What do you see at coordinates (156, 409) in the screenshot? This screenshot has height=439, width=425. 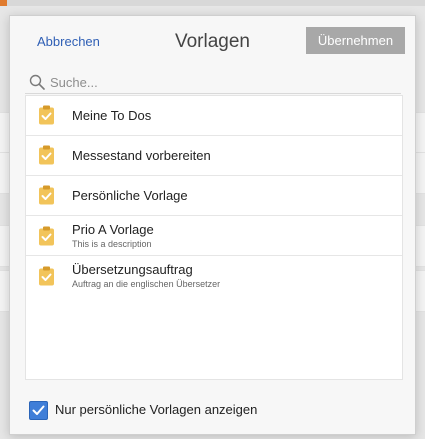 I see `personal-only-label: Nur persönliche Vorlagen anzeigen` at bounding box center [156, 409].